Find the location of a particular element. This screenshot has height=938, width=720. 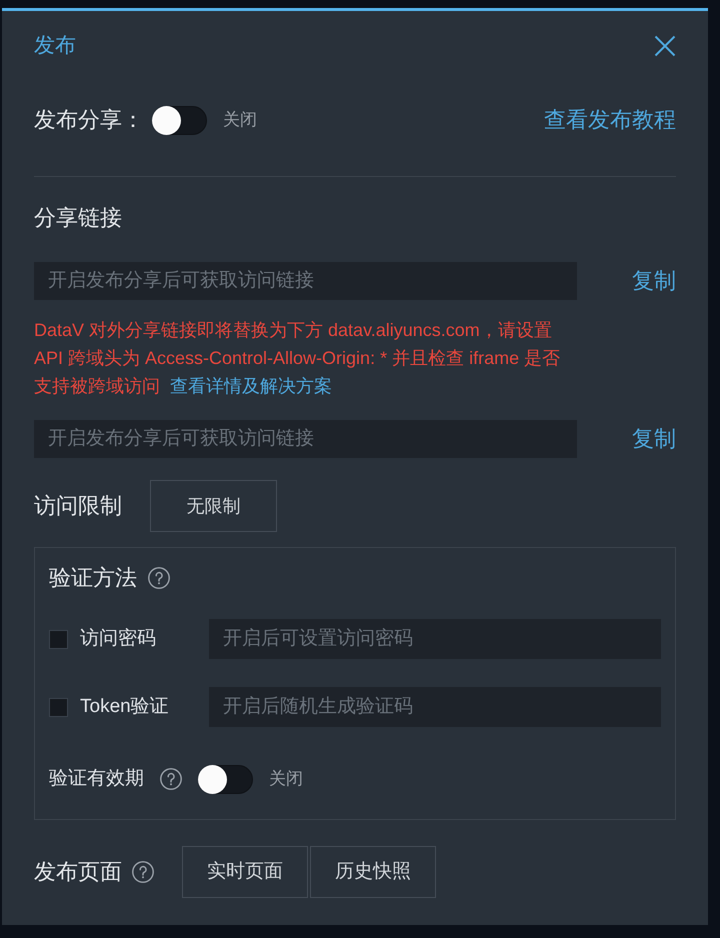

dialog-title: 发布 is located at coordinates (55, 46).